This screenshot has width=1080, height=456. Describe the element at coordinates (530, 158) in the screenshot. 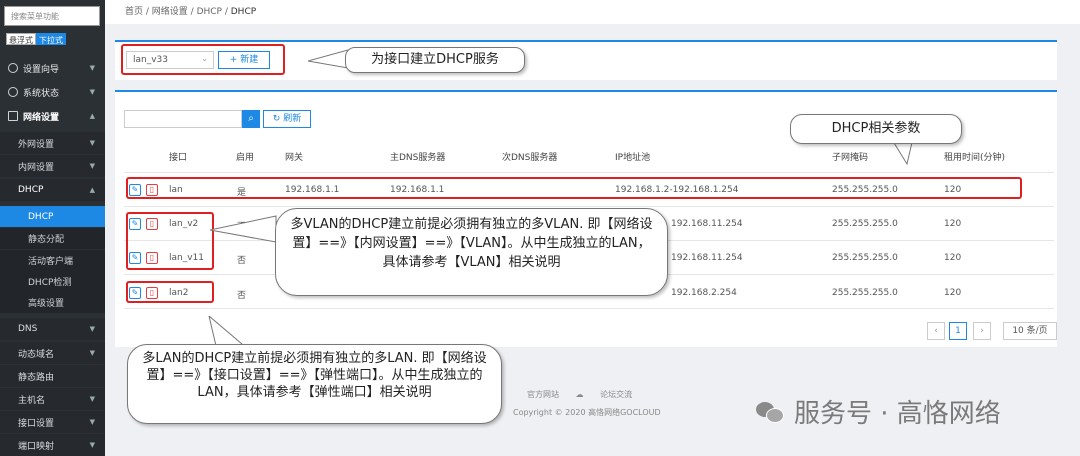

I see `col-header-dns2: 次DNS服务器` at that location.